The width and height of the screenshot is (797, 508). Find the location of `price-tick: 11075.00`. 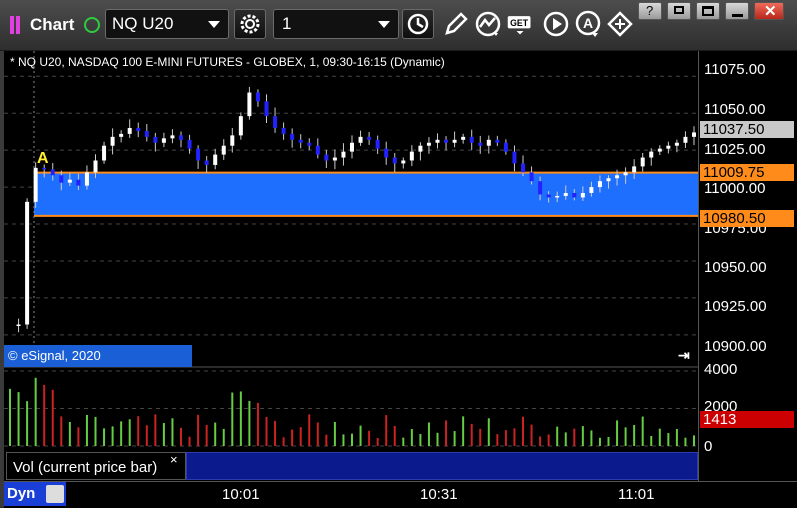

price-tick: 11075.00 is located at coordinates (735, 69).